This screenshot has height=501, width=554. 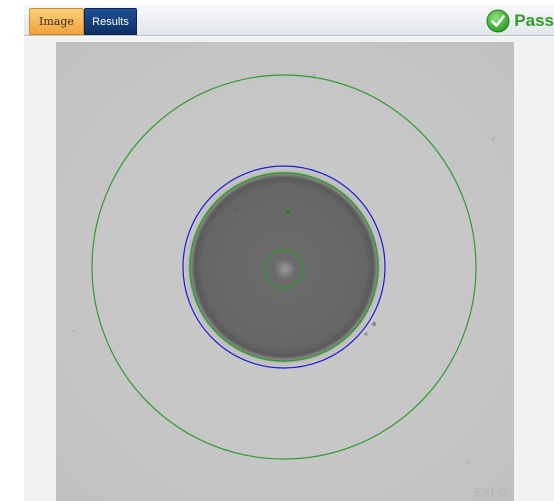 I want to click on tab-results: Results, so click(x=110, y=21).